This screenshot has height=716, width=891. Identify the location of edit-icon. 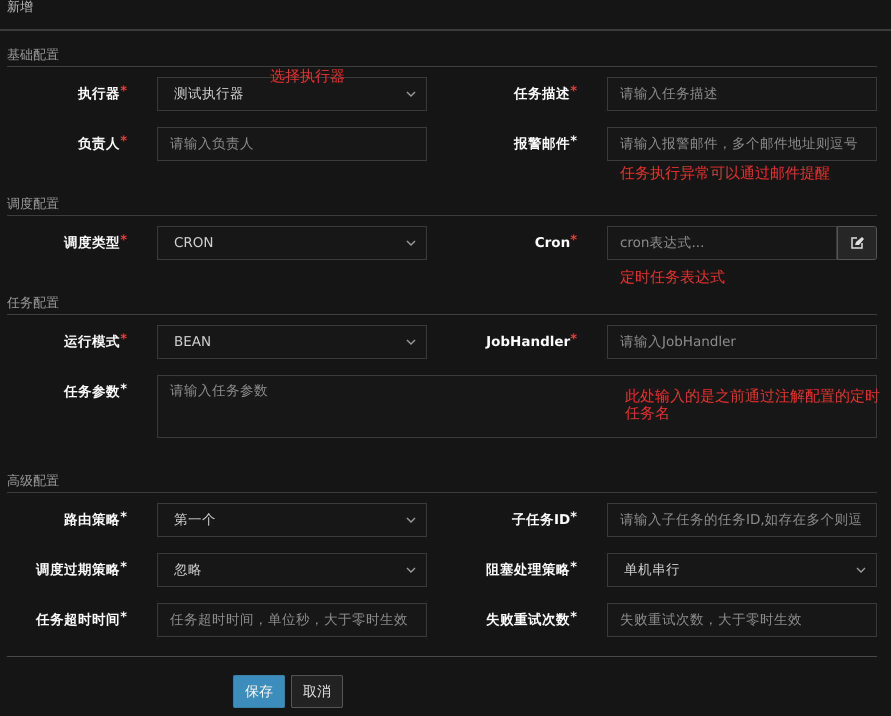
(857, 243).